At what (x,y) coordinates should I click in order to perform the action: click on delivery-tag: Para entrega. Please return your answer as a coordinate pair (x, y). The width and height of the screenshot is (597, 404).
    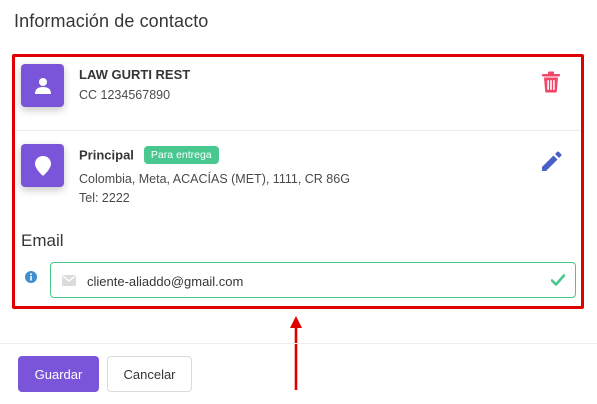
    Looking at the image, I should click on (181, 155).